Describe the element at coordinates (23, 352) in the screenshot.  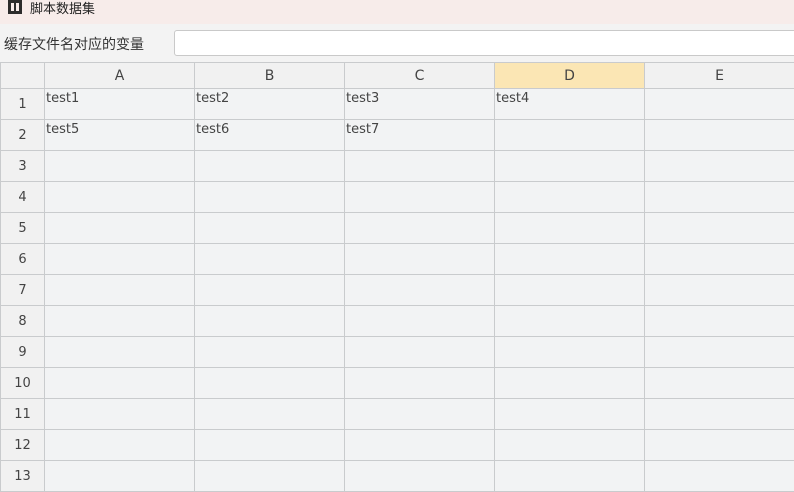
I see `row-header: 9` at that location.